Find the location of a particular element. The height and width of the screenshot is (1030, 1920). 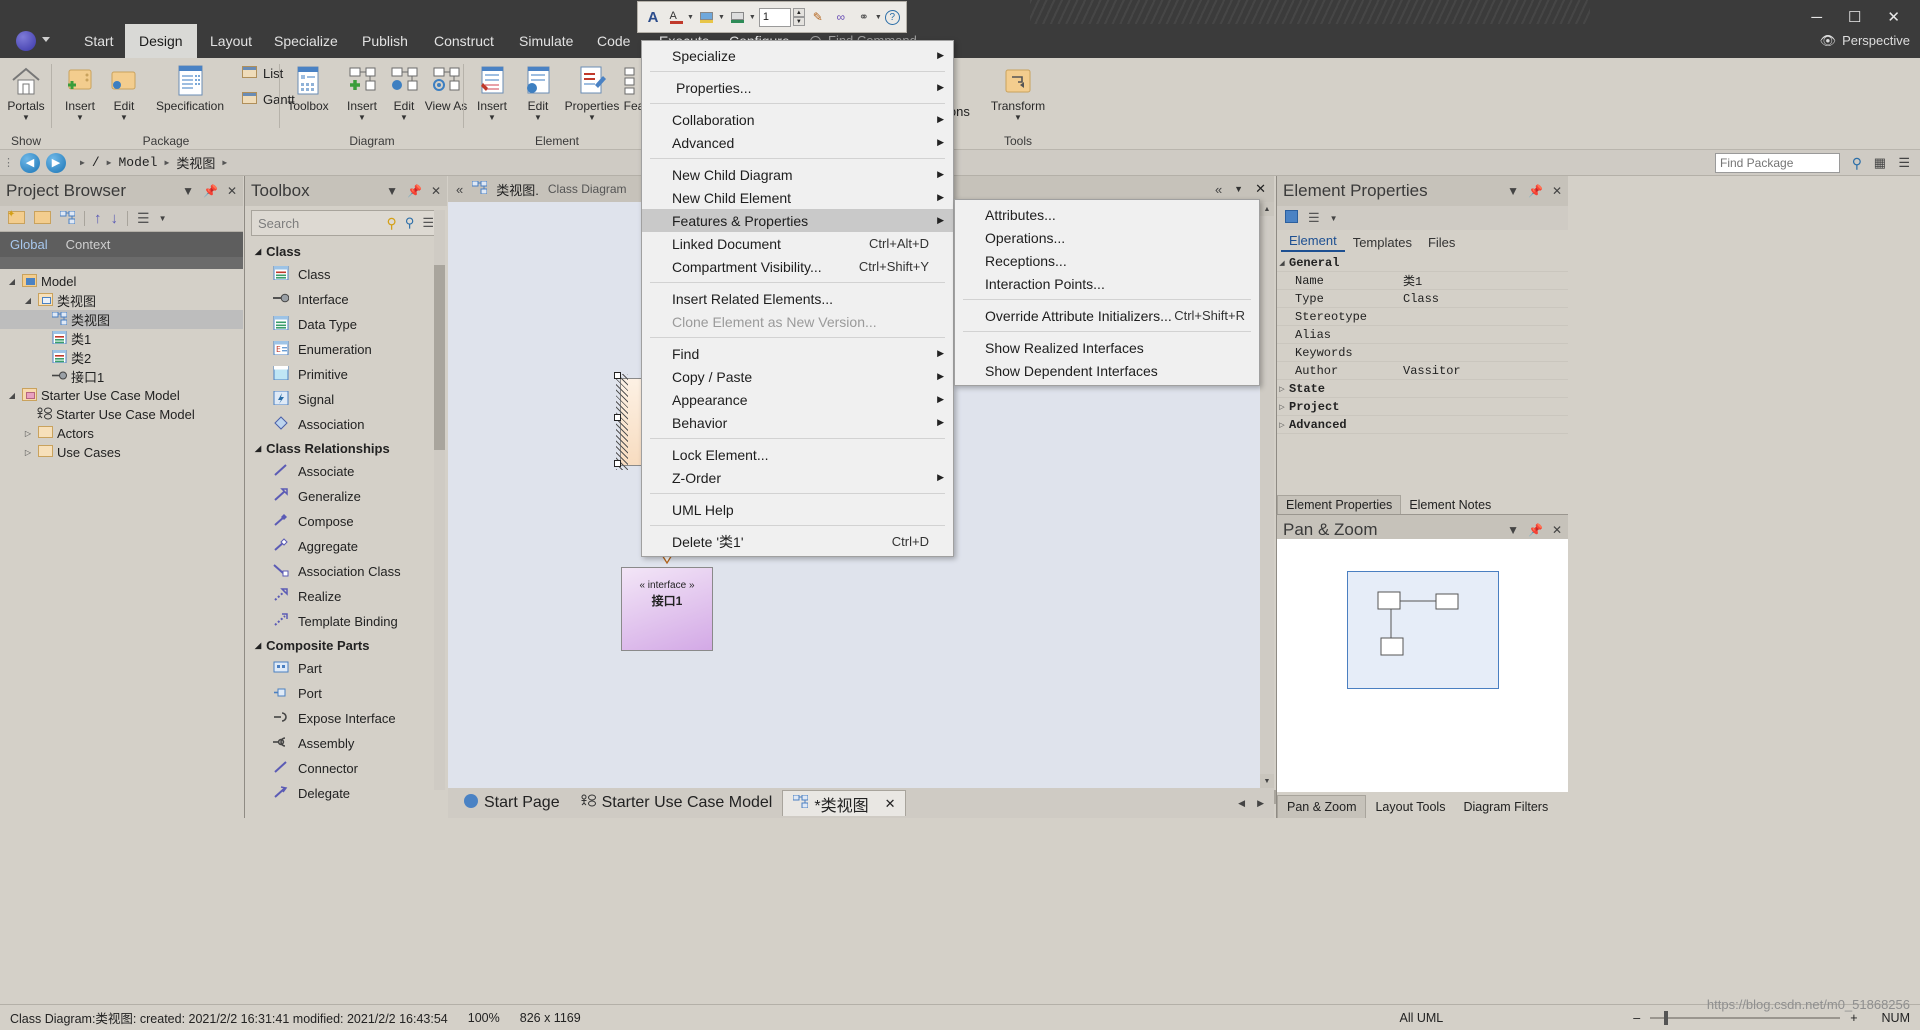

diagram-interface-element: « interface » 接口1 is located at coordinates (667, 609).